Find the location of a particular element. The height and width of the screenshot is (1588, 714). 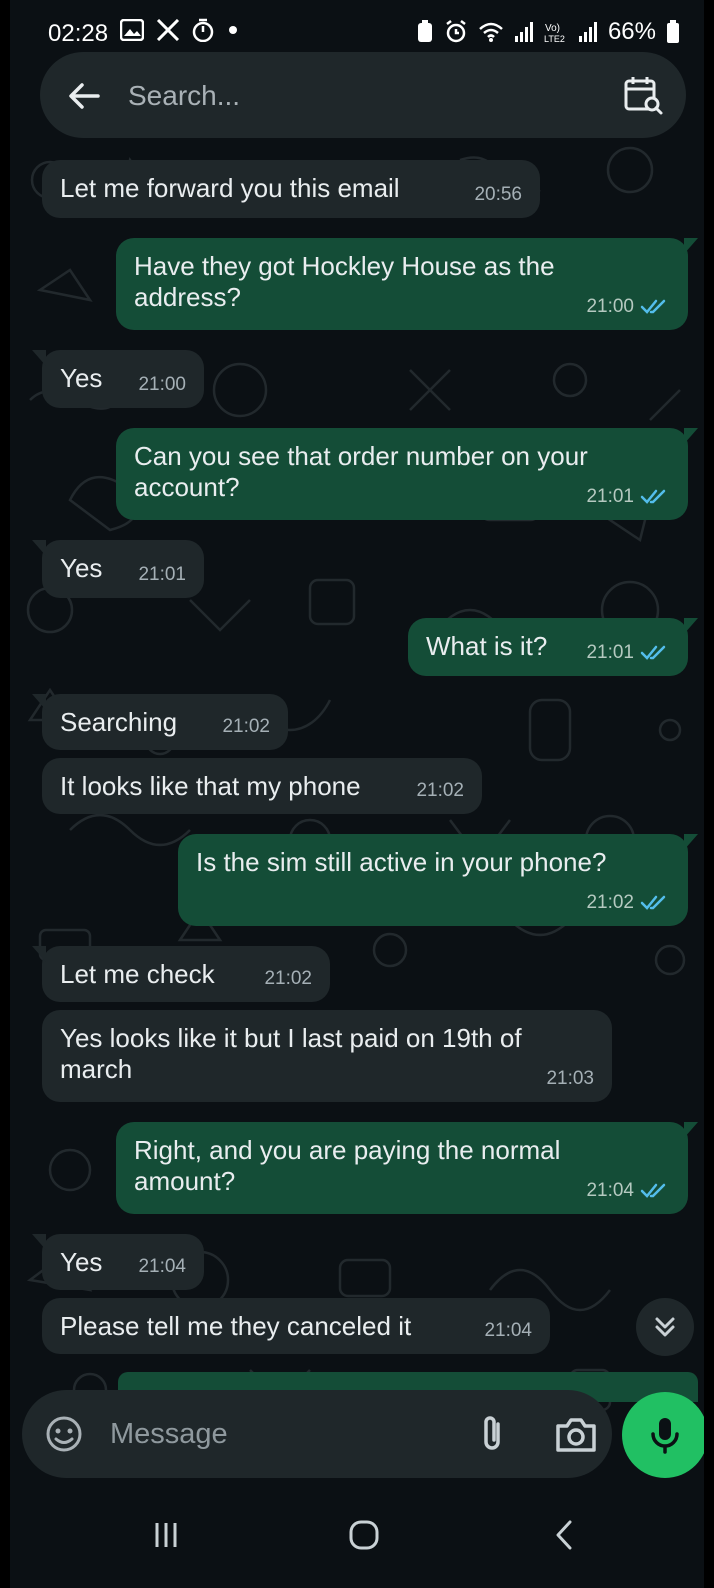

system-nav-bar is located at coordinates (357, 1535).